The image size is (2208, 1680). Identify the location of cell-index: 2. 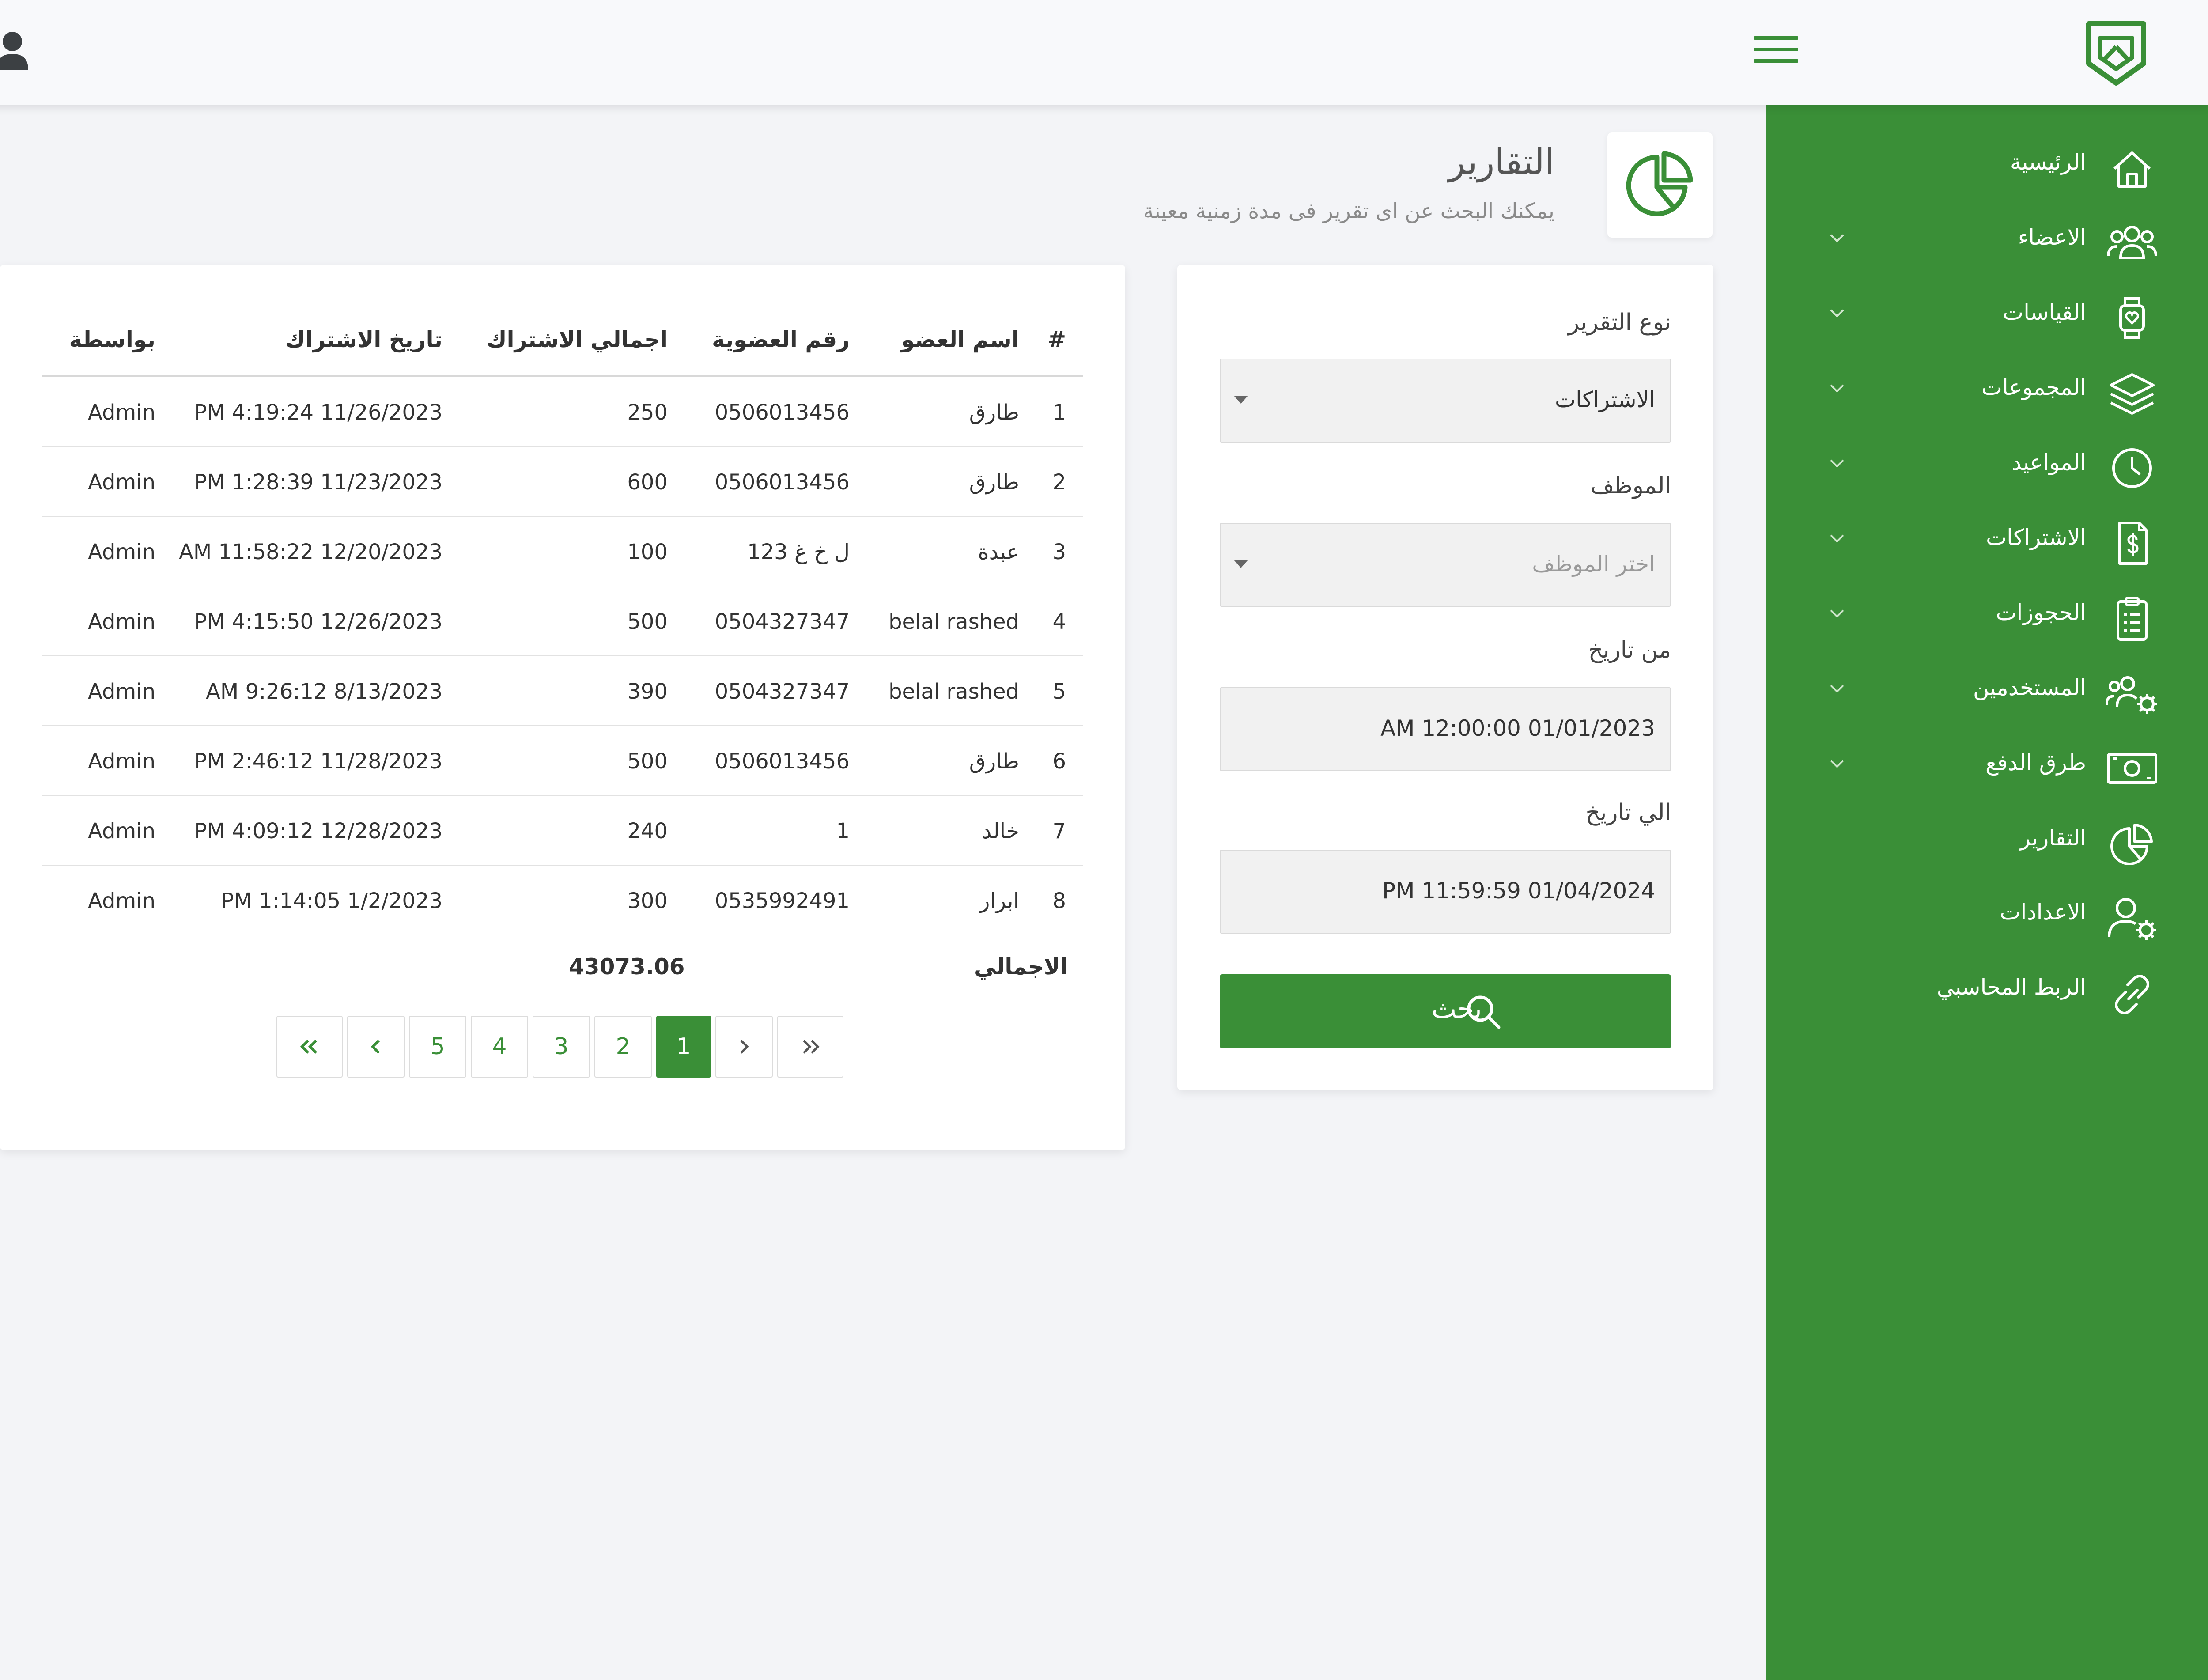
(1059, 482).